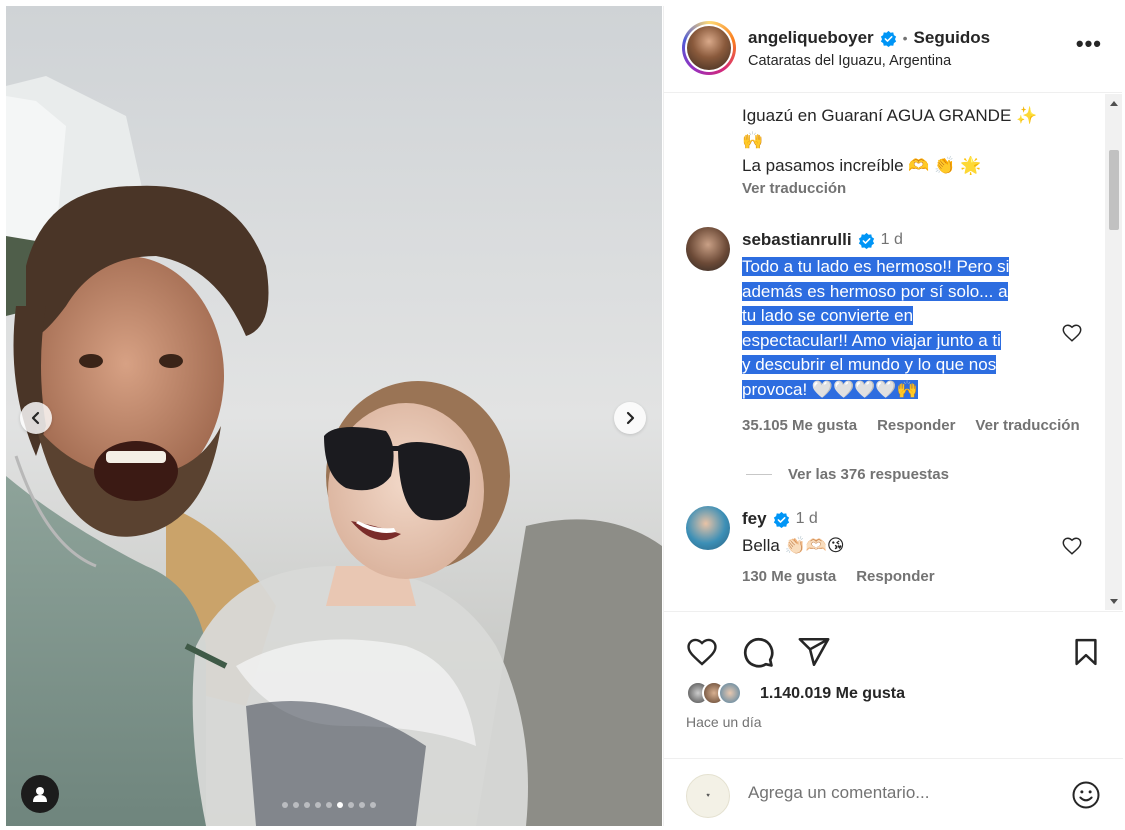  What do you see at coordinates (898, 793) in the screenshot?
I see `comment-input` at bounding box center [898, 793].